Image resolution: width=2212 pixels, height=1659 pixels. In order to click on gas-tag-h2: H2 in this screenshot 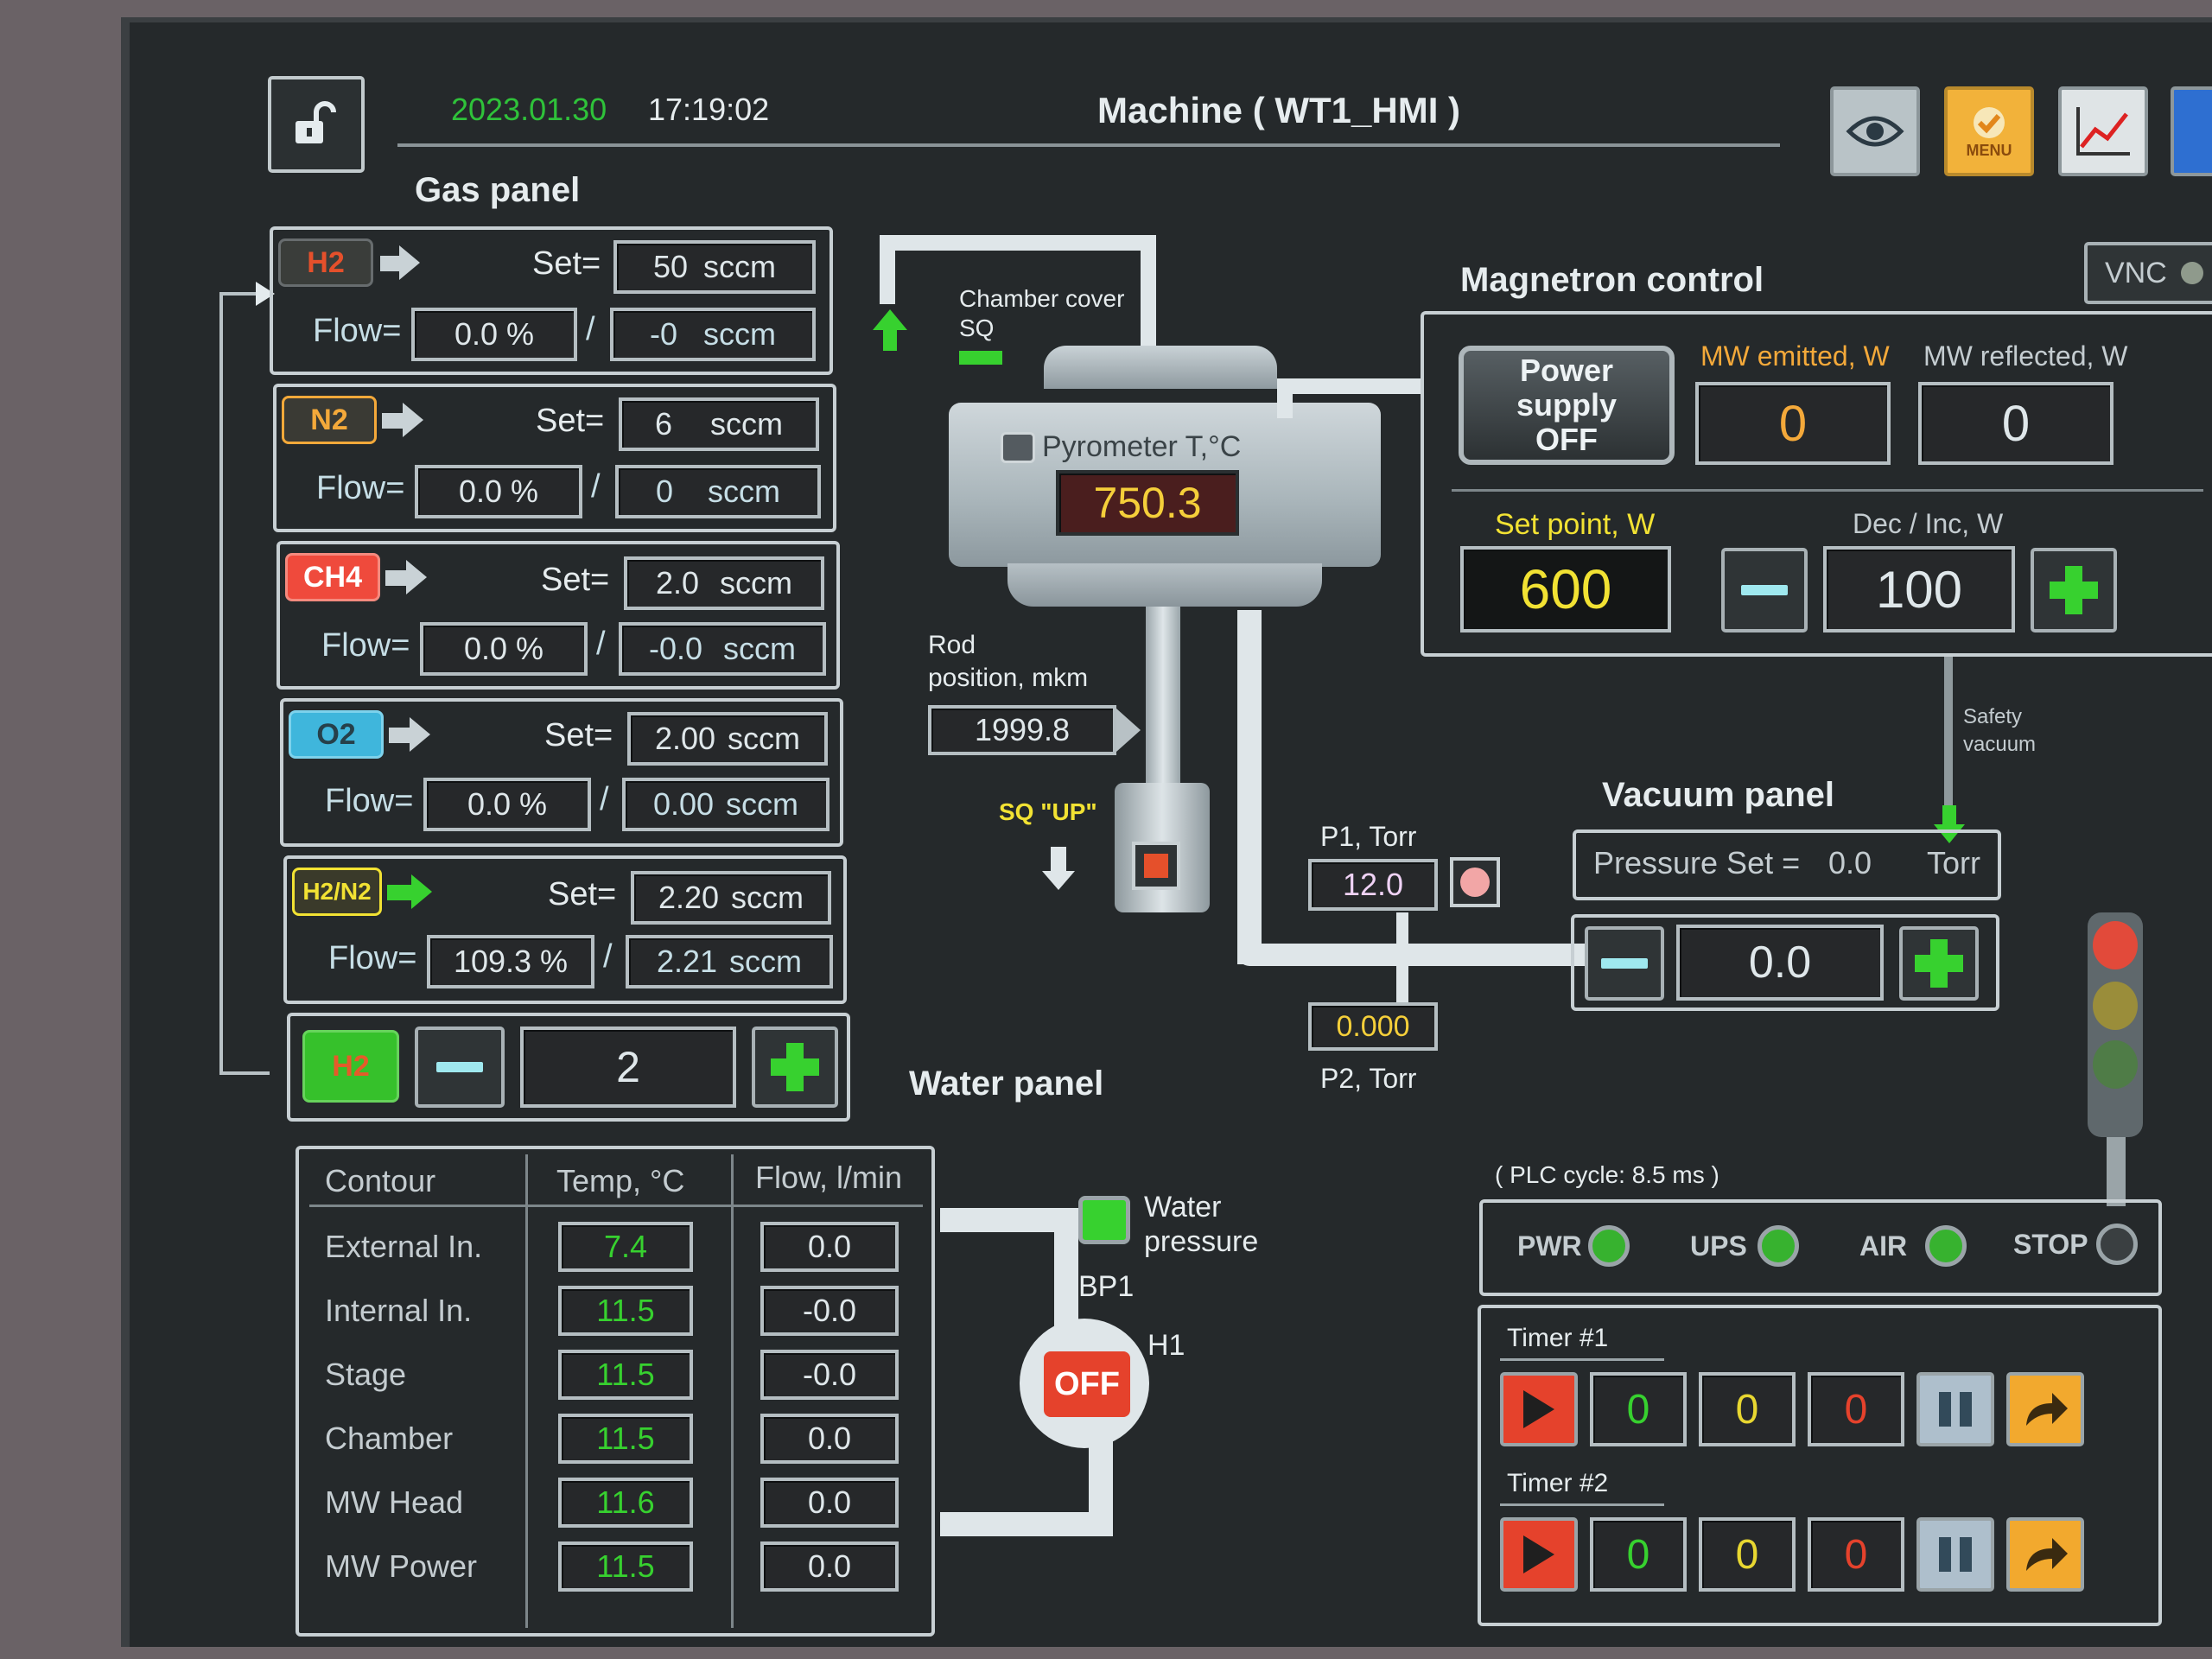, I will do `click(325, 262)`.